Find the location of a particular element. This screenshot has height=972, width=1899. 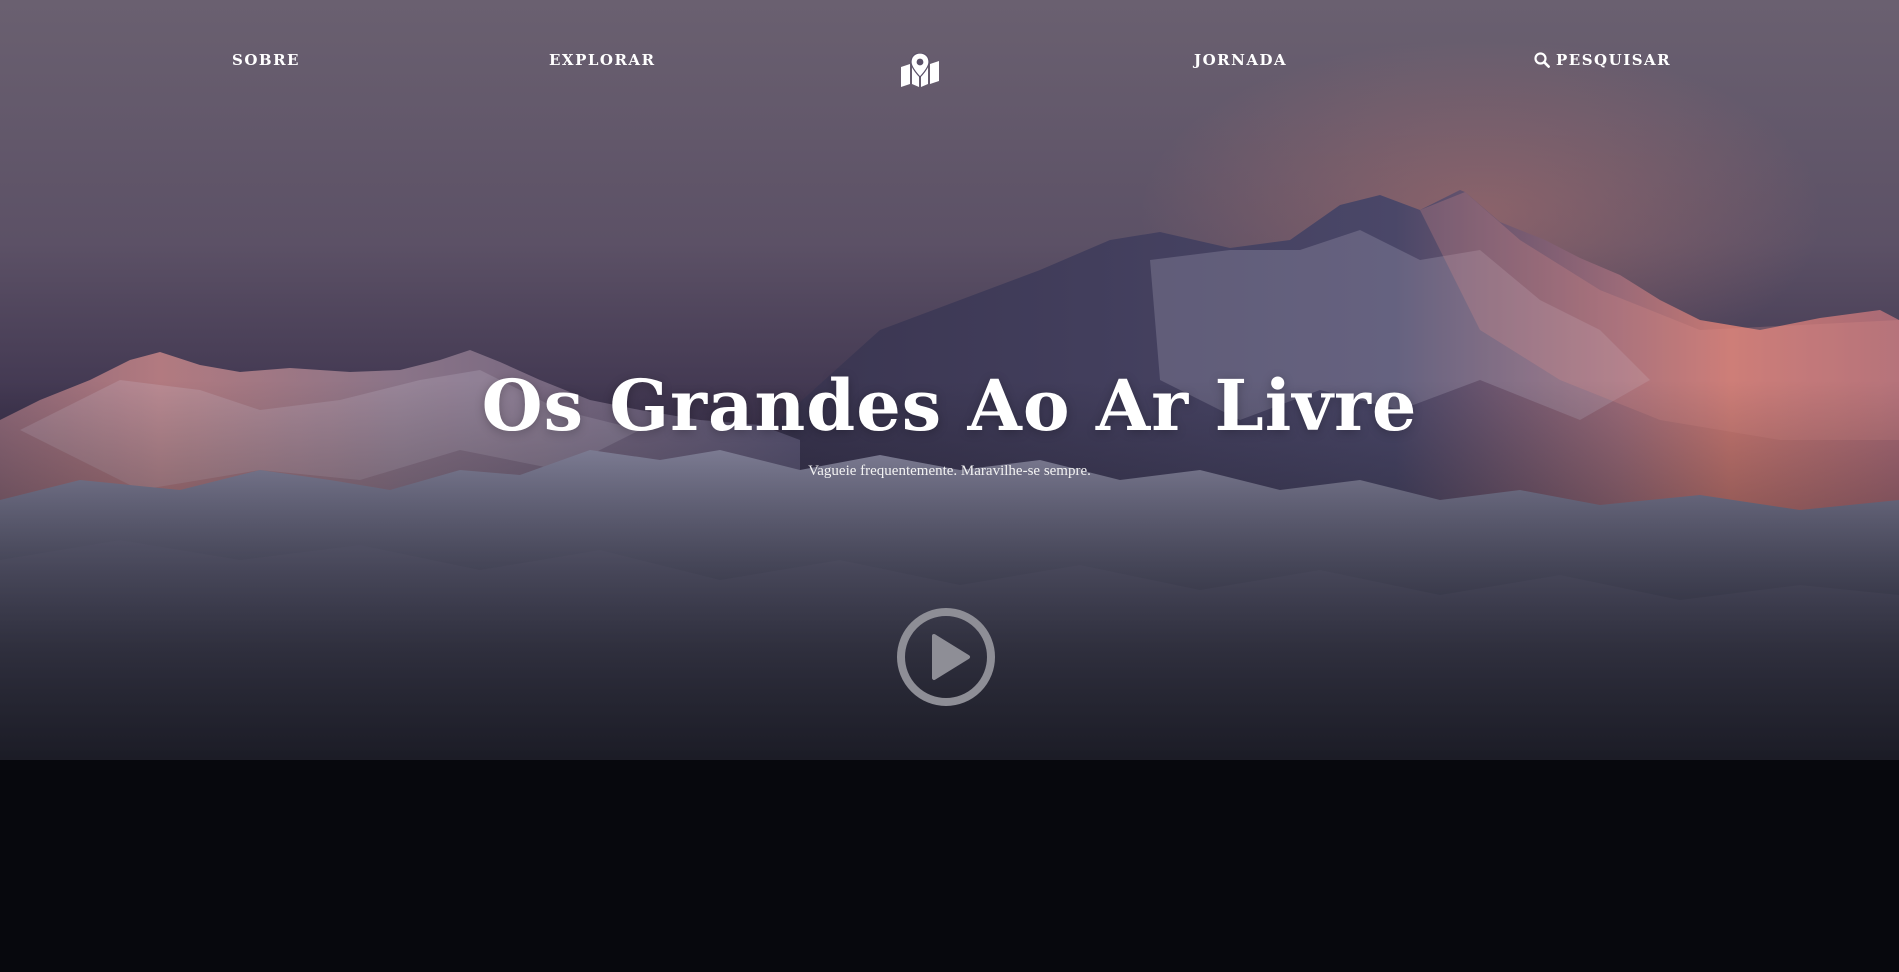

top-navigation: SOBRE EXPLORAR JORNADA PESQUISAR is located at coordinates (949, 60).